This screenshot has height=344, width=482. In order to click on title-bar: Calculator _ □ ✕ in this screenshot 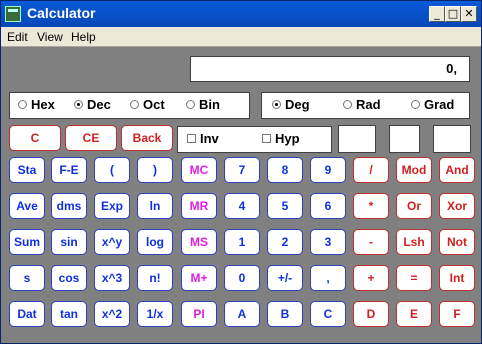, I will do `click(241, 14)`.